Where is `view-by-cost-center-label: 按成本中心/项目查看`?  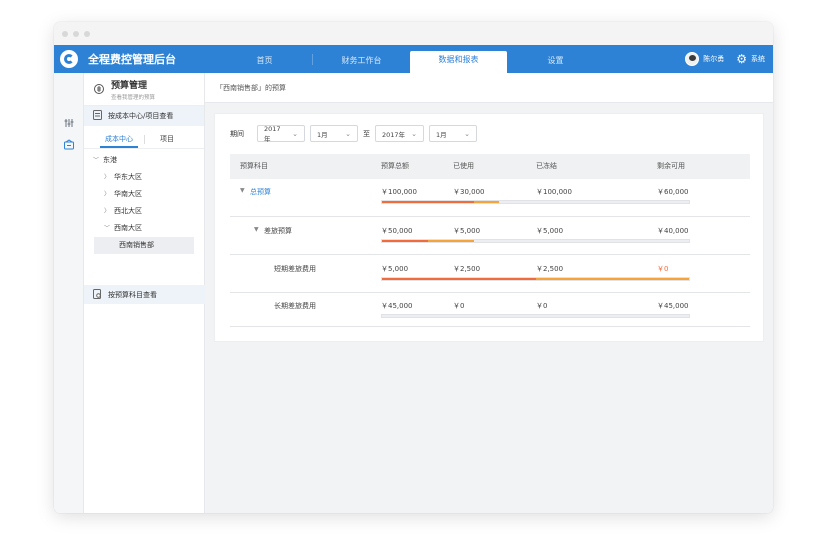
view-by-cost-center-label: 按成本中心/项目查看 is located at coordinates (141, 116).